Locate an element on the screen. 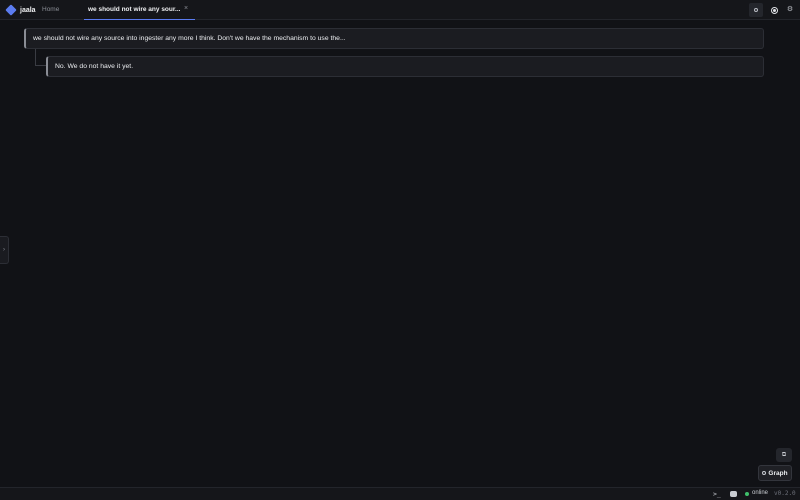  graph-icon is located at coordinates (764, 473).